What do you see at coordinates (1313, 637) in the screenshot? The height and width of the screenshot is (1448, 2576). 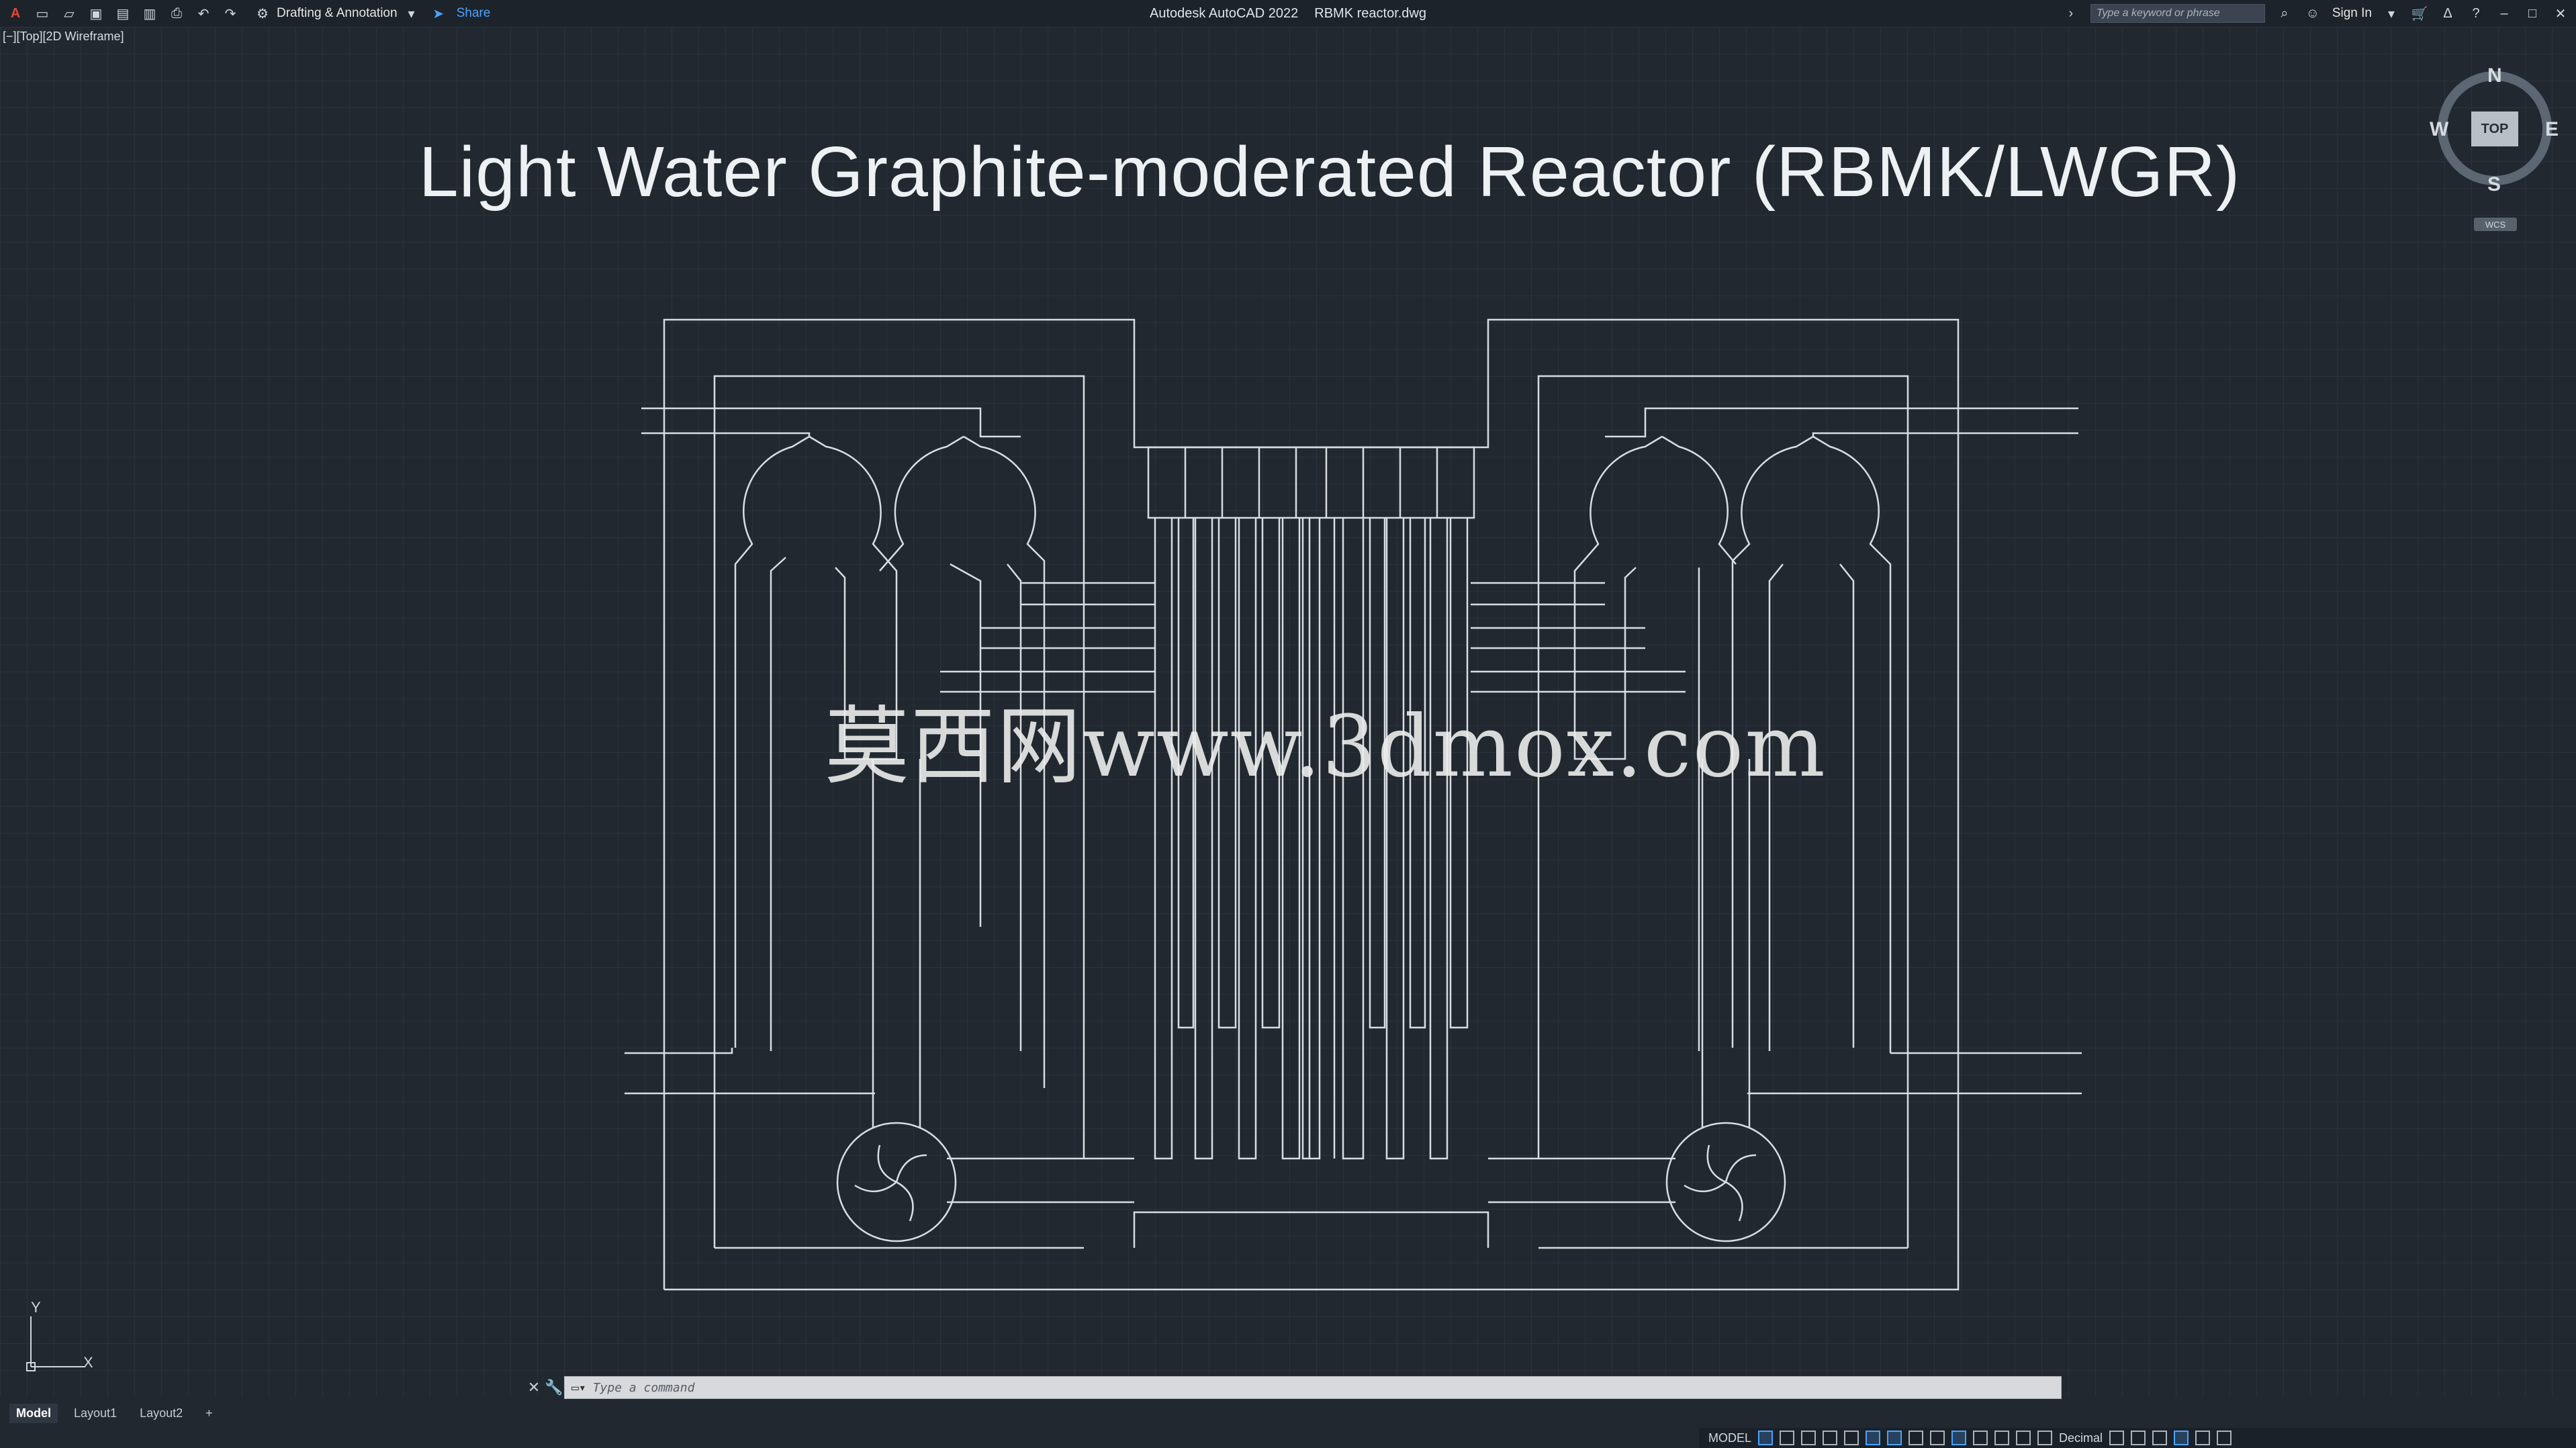 I see `core-steam-pipes` at bounding box center [1313, 637].